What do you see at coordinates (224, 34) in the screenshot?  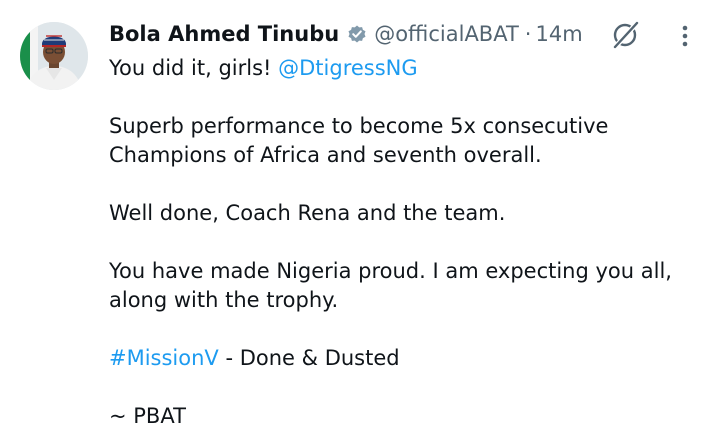 I see `display-name: Bola Ahmed Tinubu` at bounding box center [224, 34].